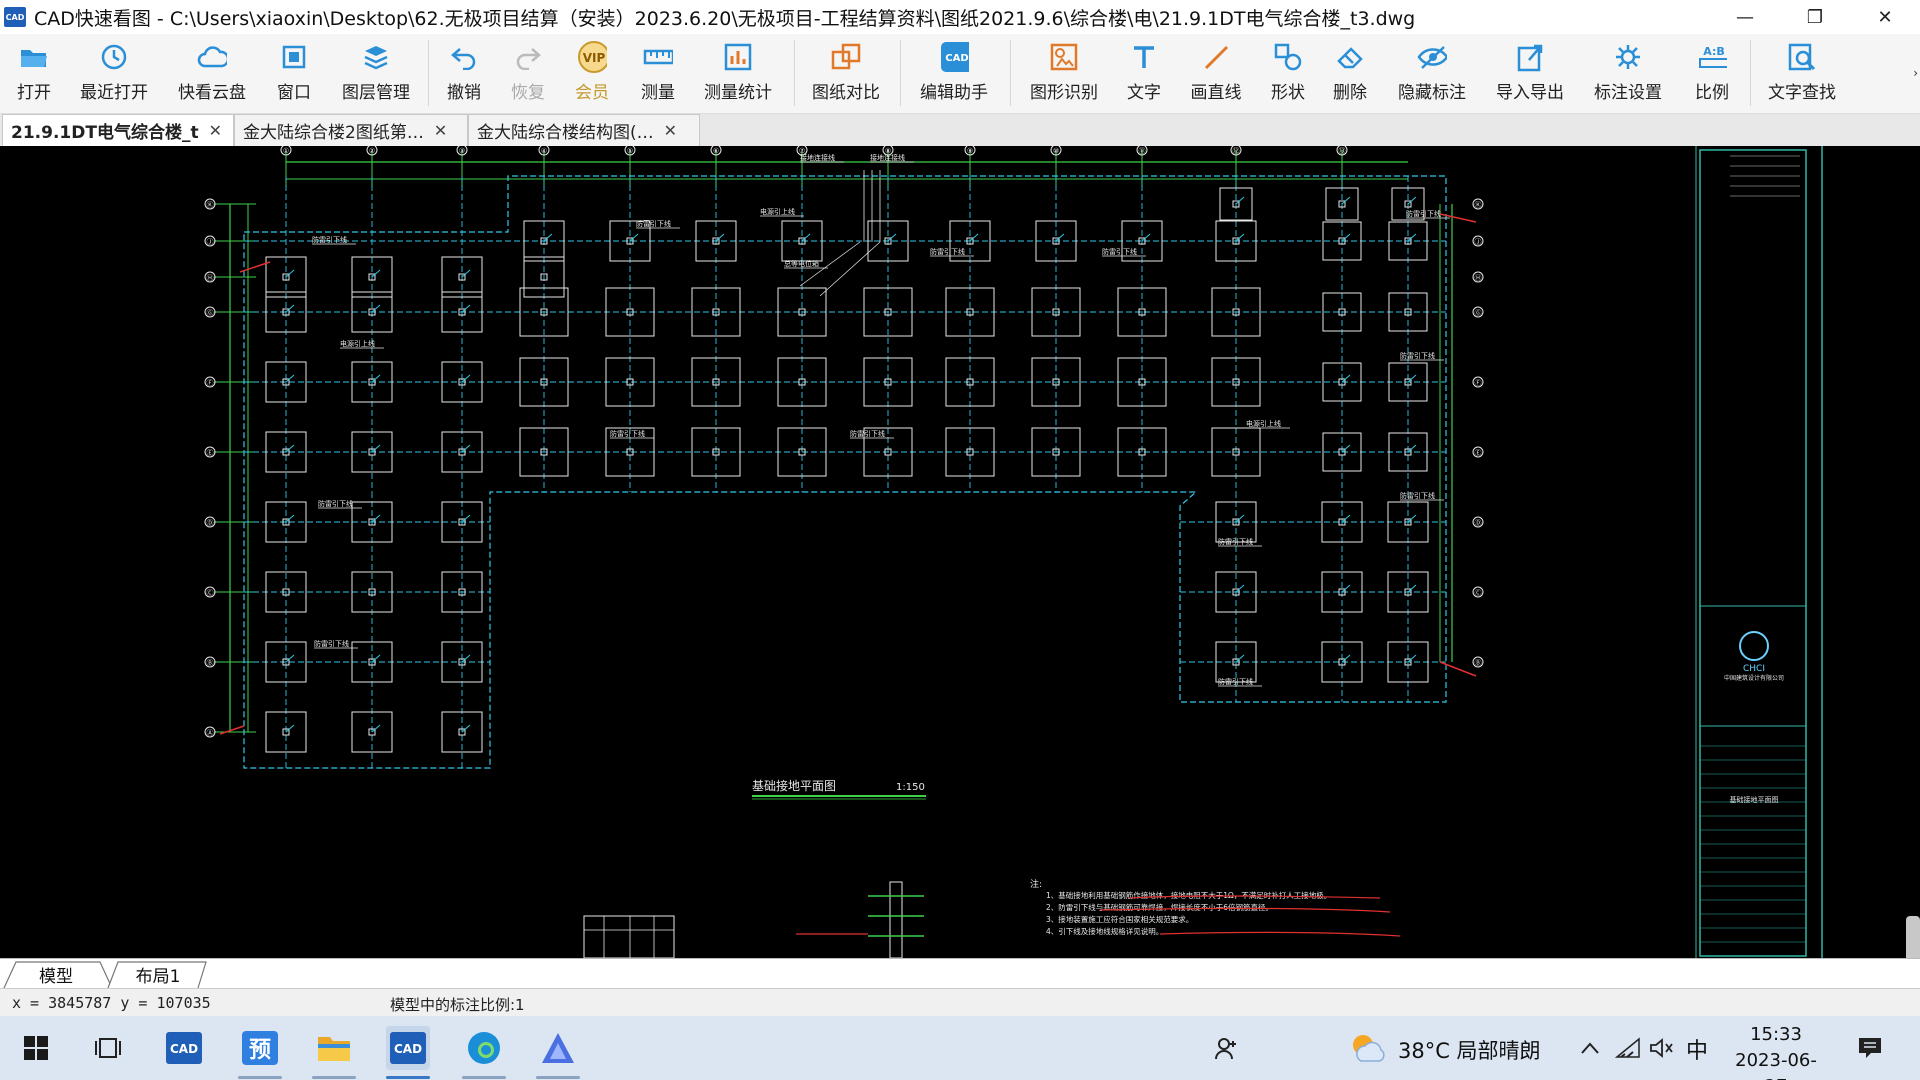 Image resolution: width=1920 pixels, height=1080 pixels. I want to click on redo-icon, so click(528, 57).